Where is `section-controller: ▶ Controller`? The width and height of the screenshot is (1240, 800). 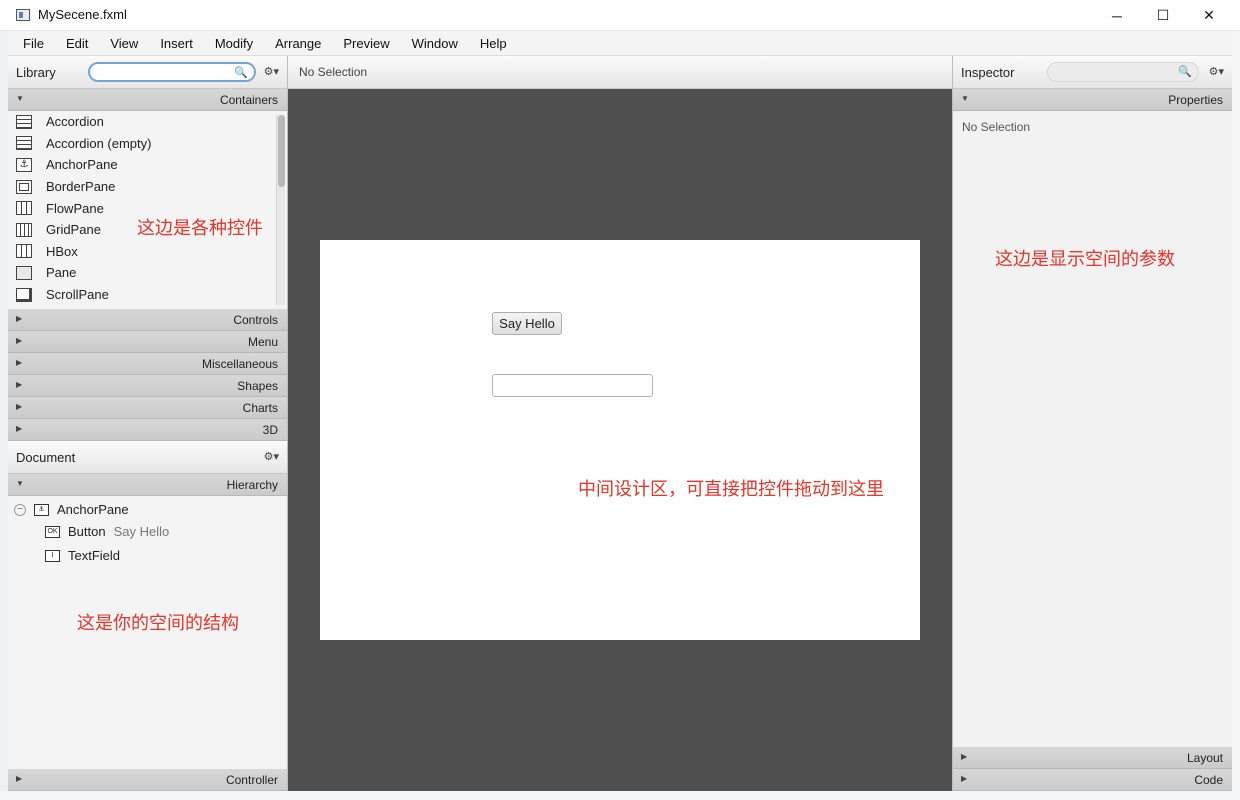
section-controller: ▶ Controller is located at coordinates (147, 780).